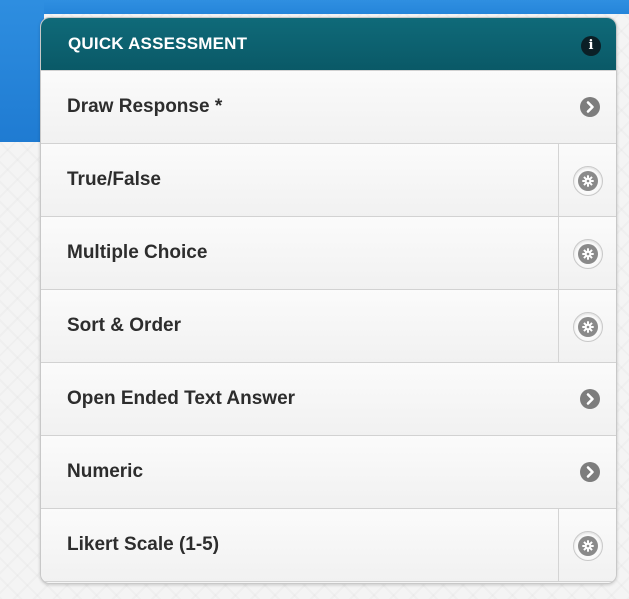  Describe the element at coordinates (328, 398) in the screenshot. I see `list-item-open-ended-text-answer: Open Ended Text Answer` at that location.